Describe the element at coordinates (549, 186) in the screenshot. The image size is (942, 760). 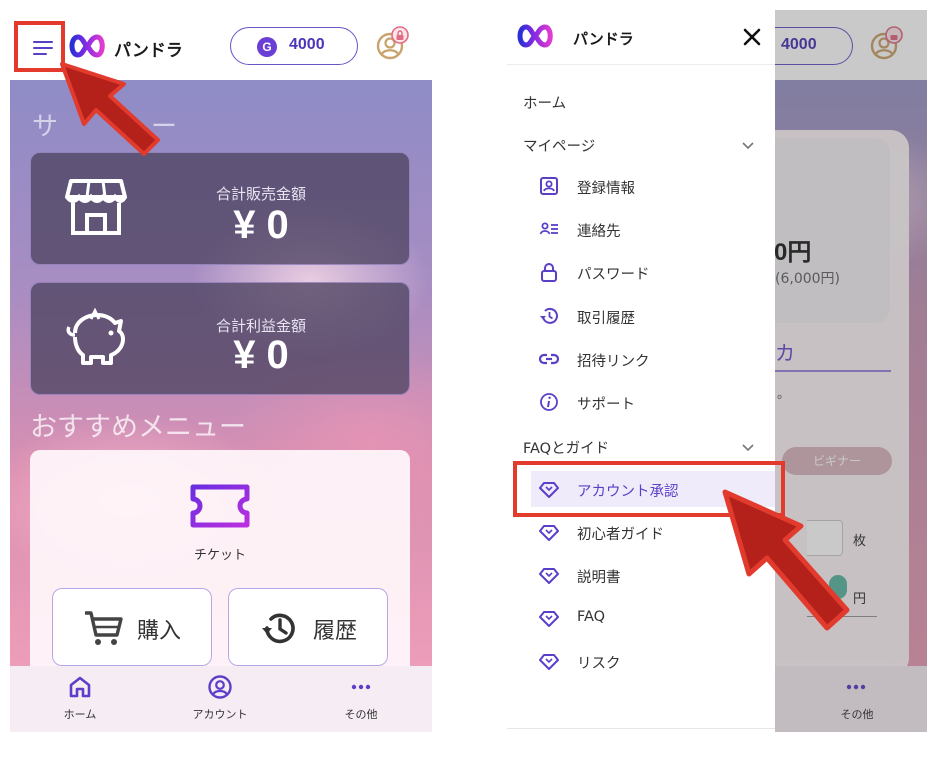
I see `profile-icon` at that location.